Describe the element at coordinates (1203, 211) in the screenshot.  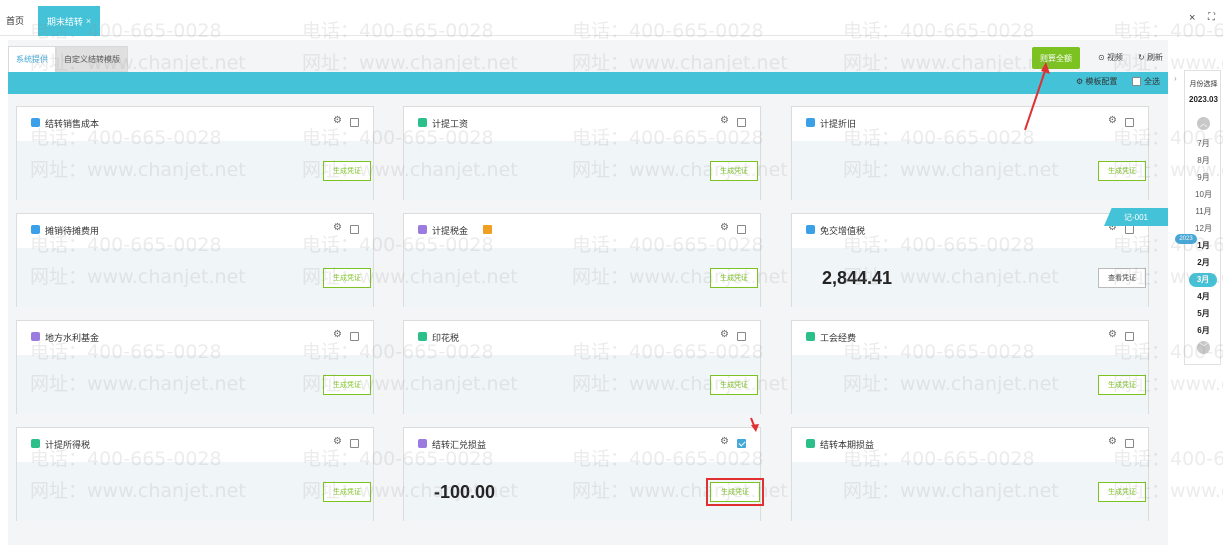
I see `month-item: 11月` at that location.